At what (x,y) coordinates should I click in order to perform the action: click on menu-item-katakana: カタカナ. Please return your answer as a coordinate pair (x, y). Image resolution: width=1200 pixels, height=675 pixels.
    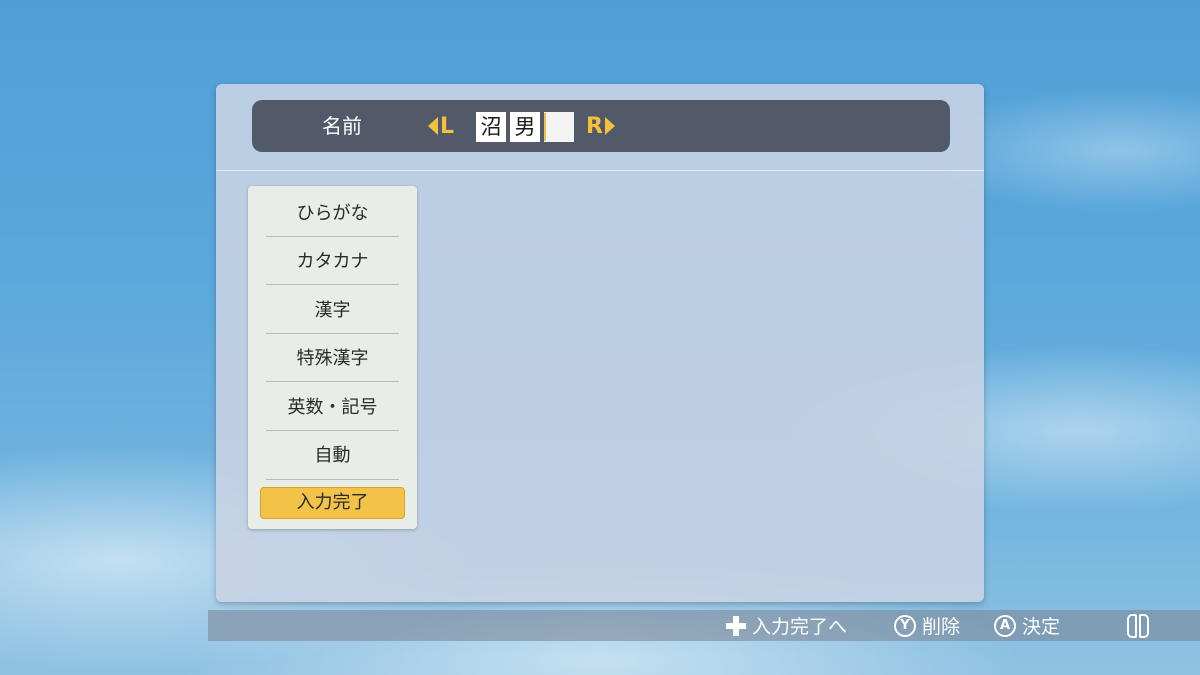
    Looking at the image, I should click on (332, 261).